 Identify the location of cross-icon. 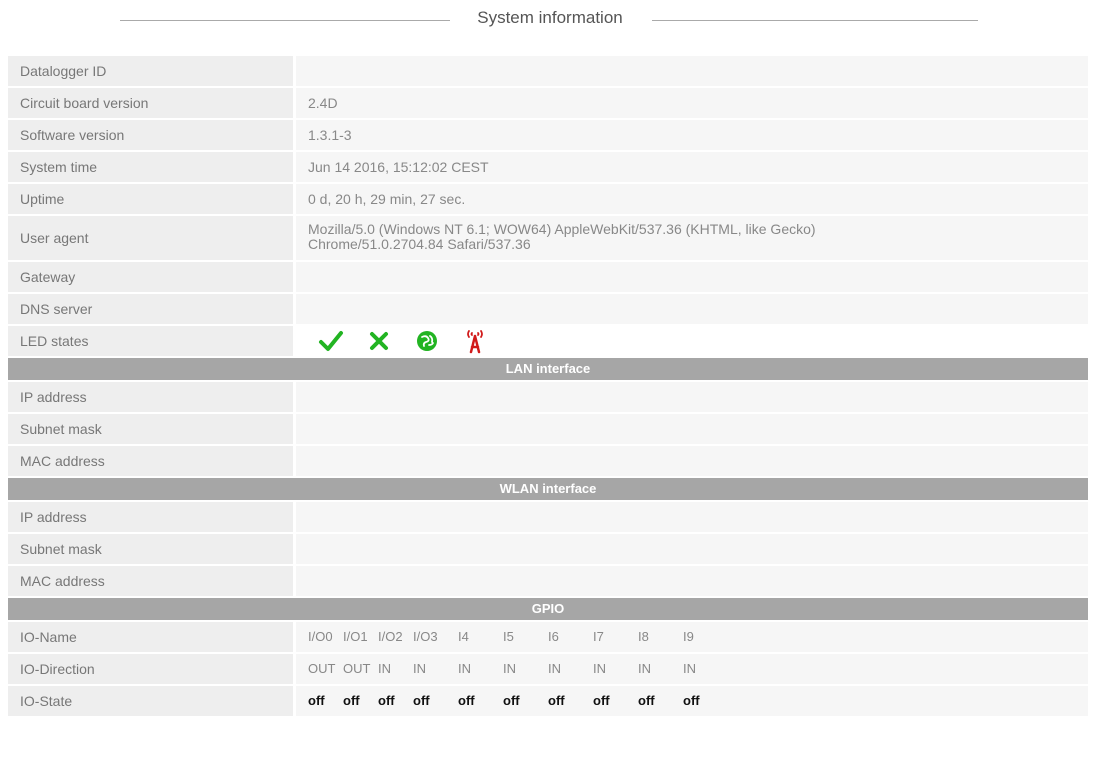
(379, 341).